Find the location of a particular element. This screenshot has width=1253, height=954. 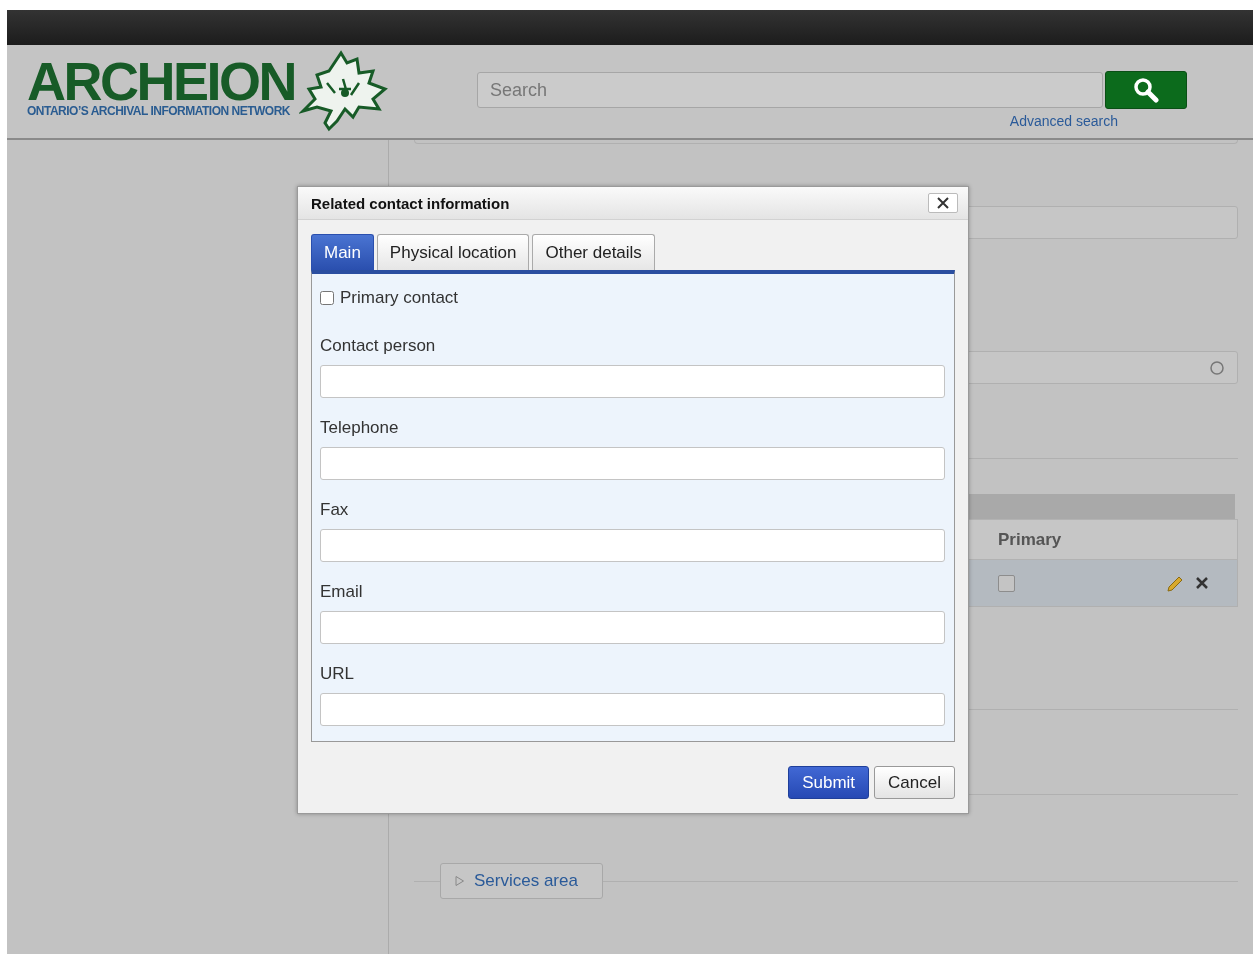

field-label: URL is located at coordinates (337, 674).